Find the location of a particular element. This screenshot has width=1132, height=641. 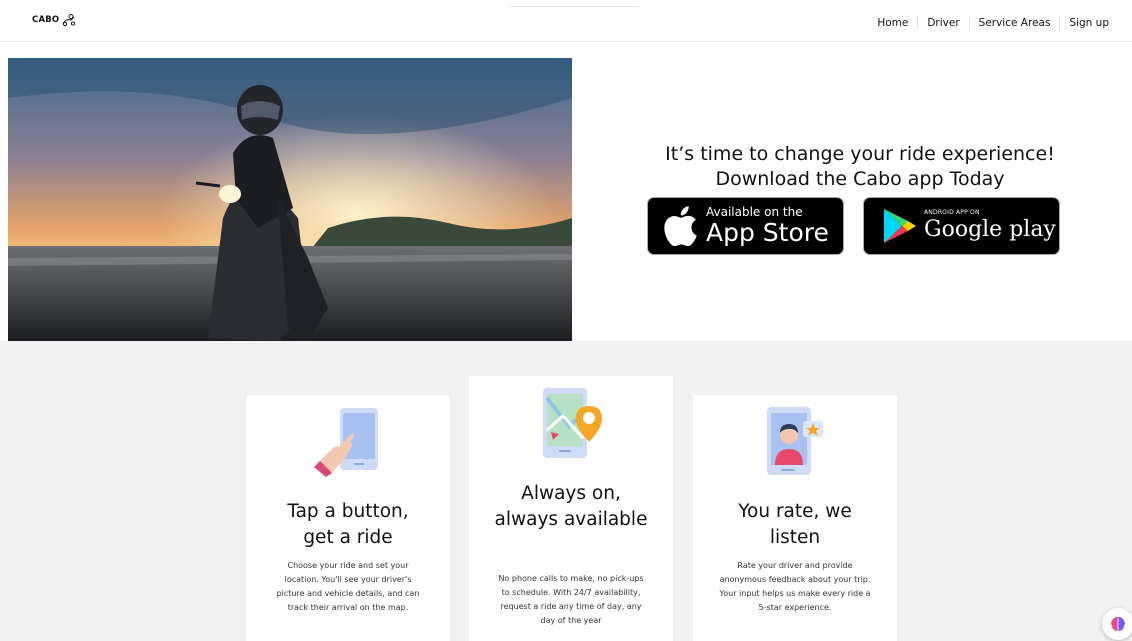

feature-desc-line: to schedule. With 24/7 availability, is located at coordinates (571, 592).